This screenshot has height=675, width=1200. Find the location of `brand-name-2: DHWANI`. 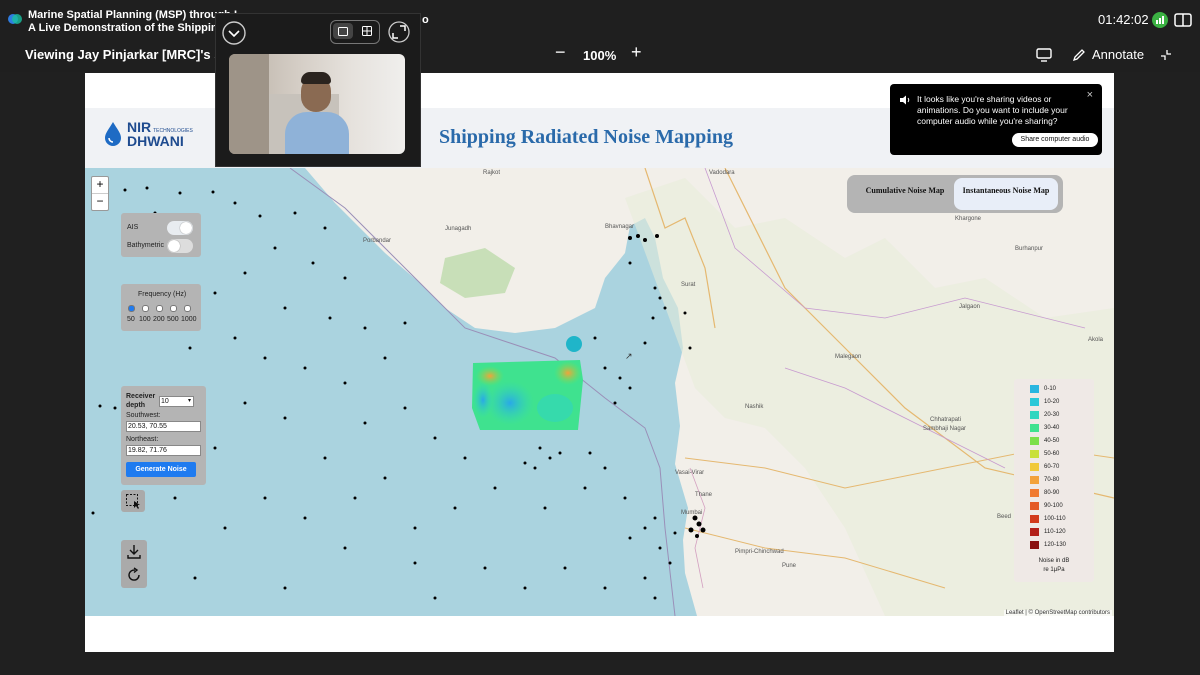

brand-name-2: DHWANI is located at coordinates (155, 141).